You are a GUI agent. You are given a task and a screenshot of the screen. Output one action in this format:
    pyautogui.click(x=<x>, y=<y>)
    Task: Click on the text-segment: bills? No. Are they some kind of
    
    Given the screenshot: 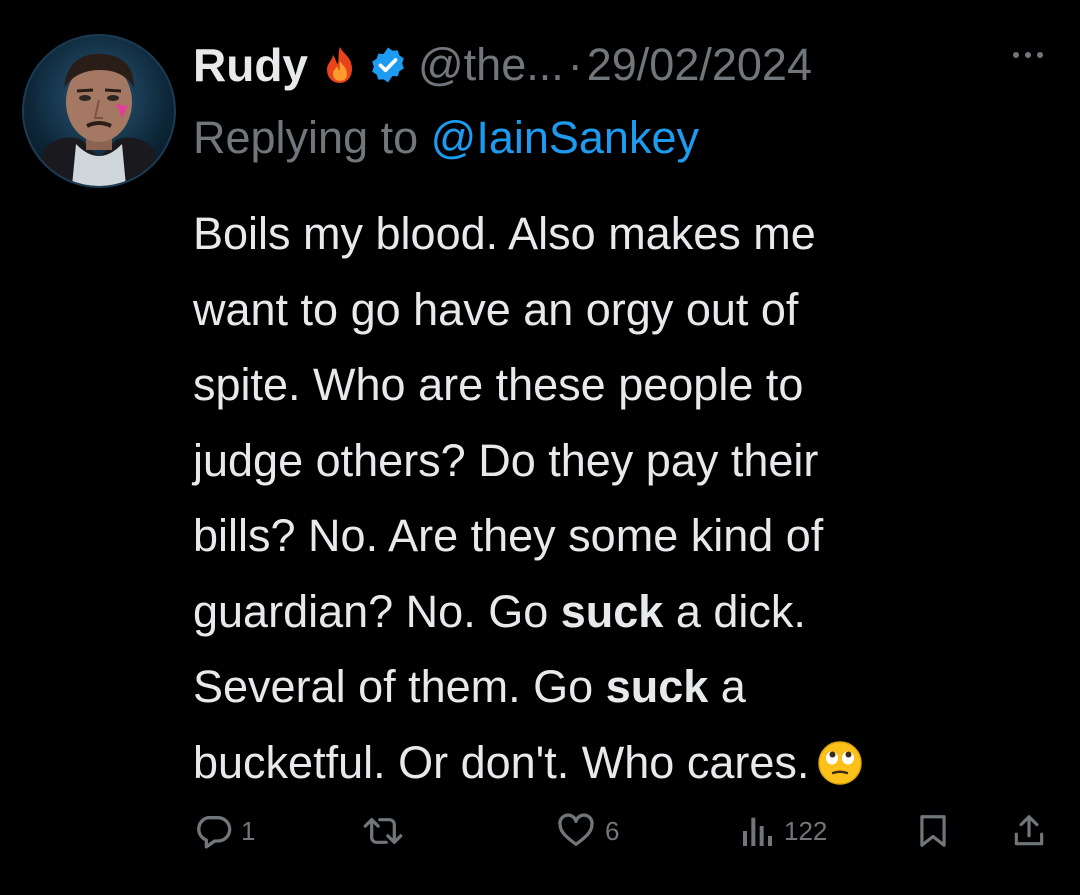 What is the action you would take?
    pyautogui.click(x=508, y=535)
    